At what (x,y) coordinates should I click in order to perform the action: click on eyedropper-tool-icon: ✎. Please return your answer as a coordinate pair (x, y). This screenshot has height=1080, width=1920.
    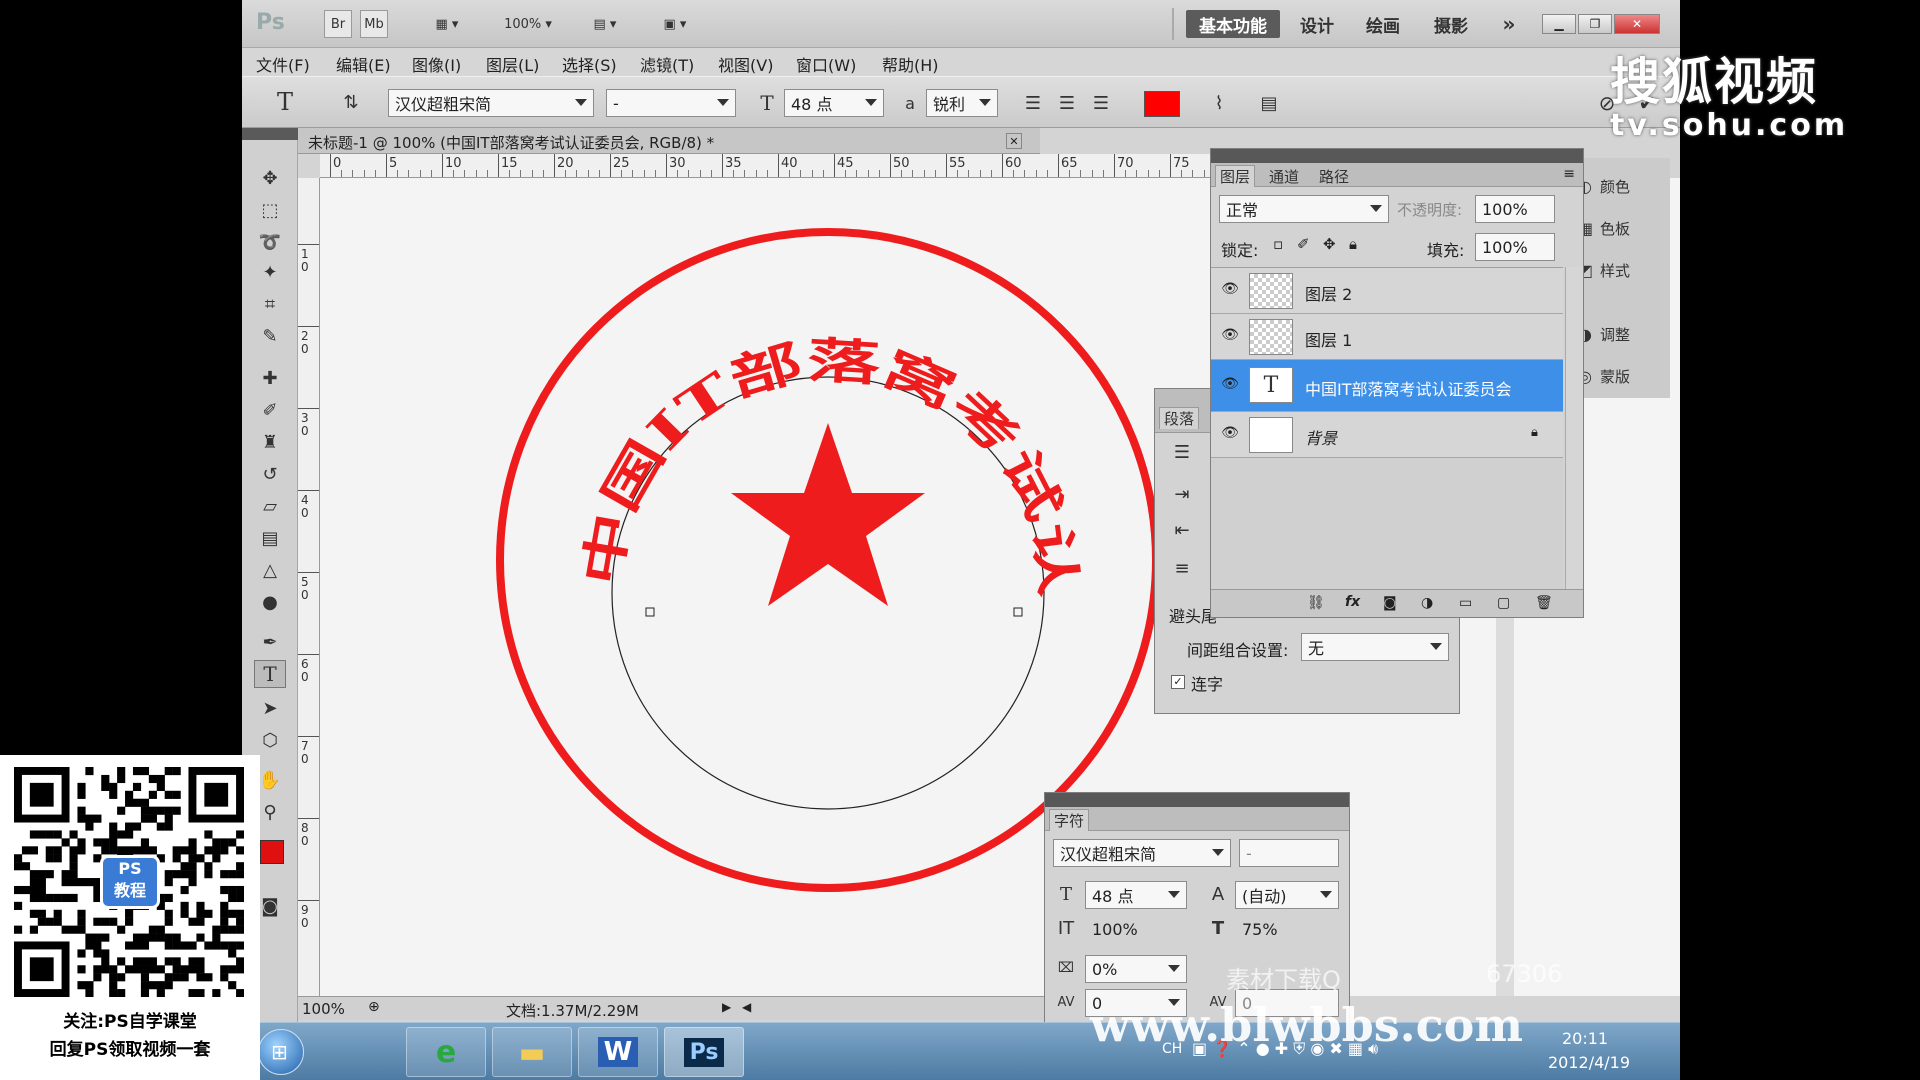
    Looking at the image, I should click on (270, 336).